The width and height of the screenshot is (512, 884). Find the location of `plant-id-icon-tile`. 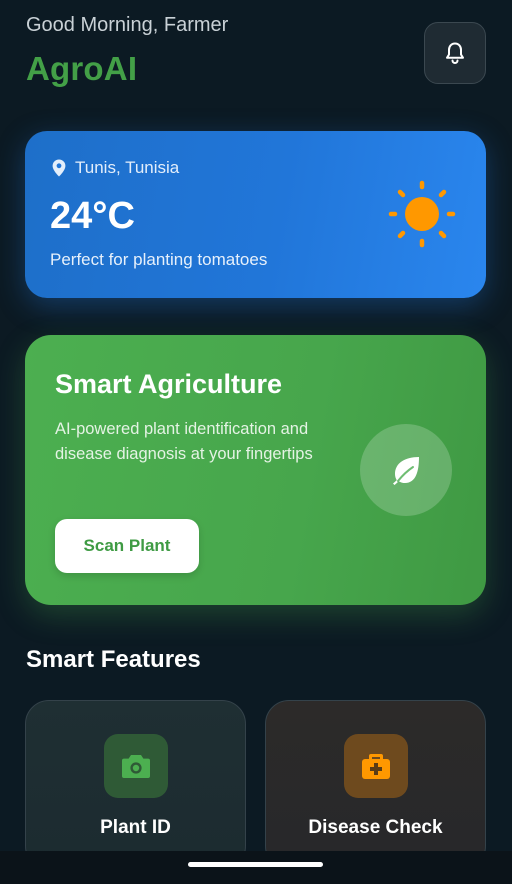

plant-id-icon-tile is located at coordinates (136, 766).